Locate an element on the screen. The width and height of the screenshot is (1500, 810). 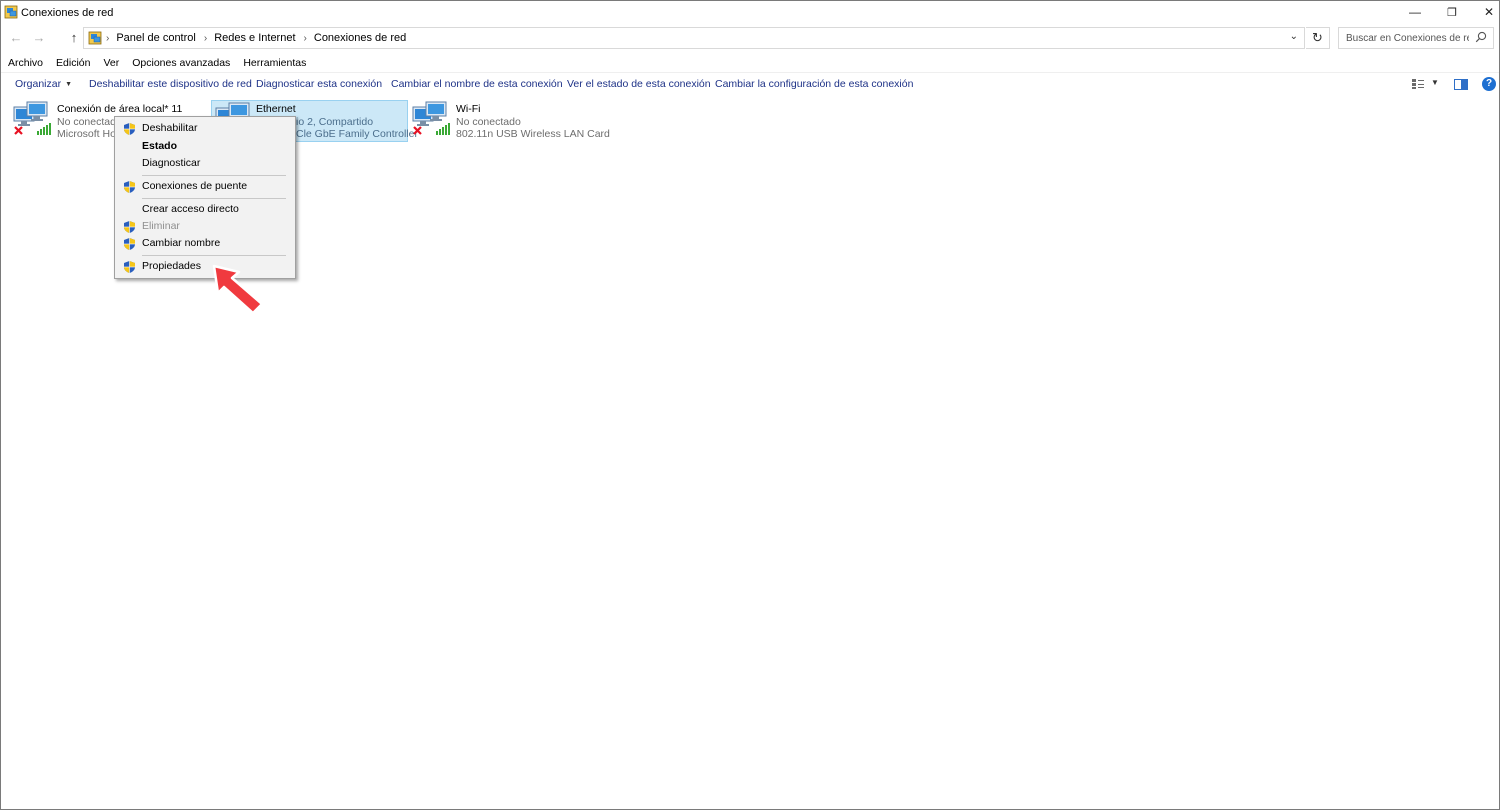
search-input is located at coordinates (1404, 38).